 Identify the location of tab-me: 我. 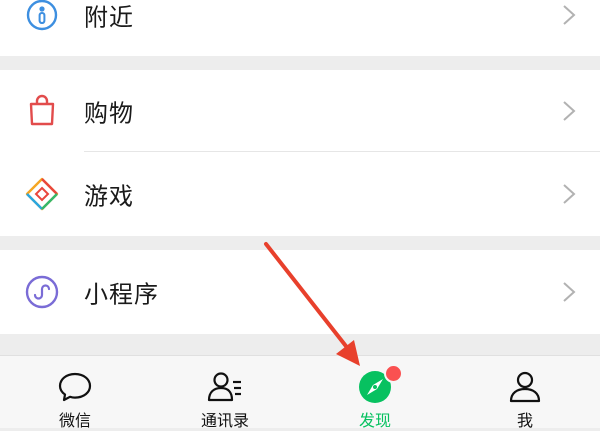
(525, 393).